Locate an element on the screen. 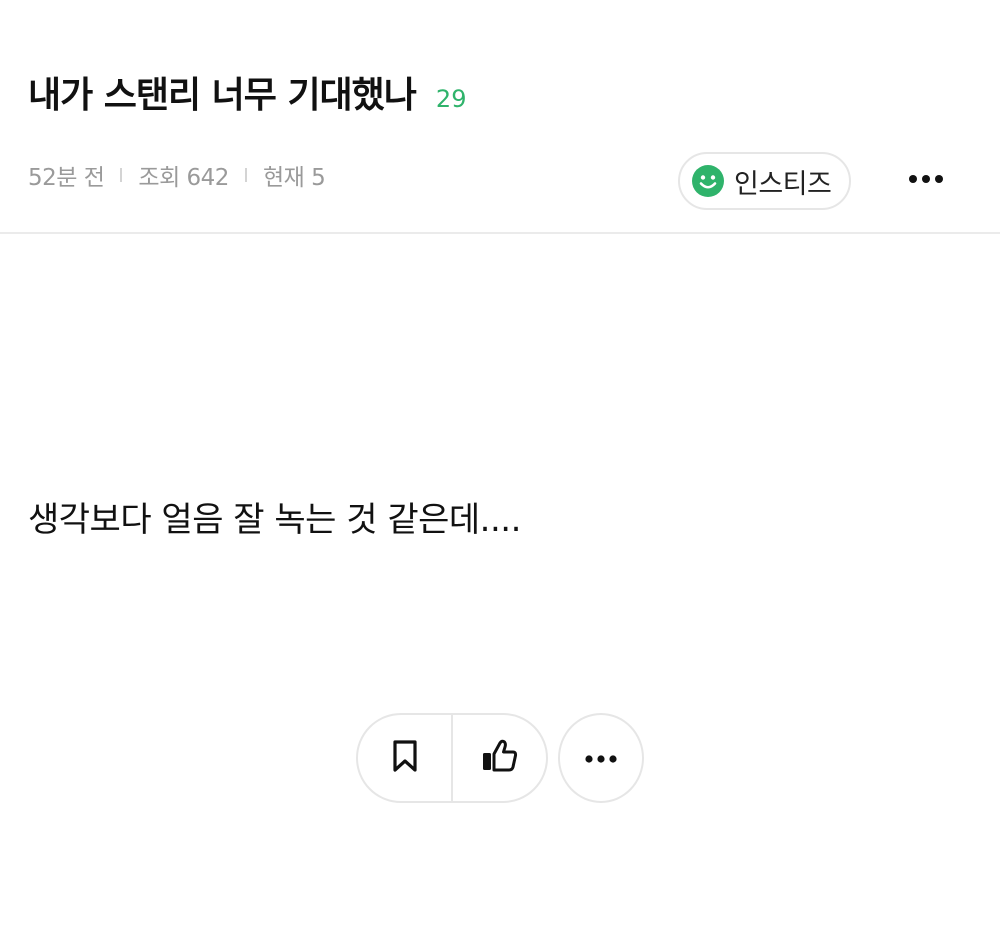 The height and width of the screenshot is (925, 1000). more-options-icon is located at coordinates (926, 179).